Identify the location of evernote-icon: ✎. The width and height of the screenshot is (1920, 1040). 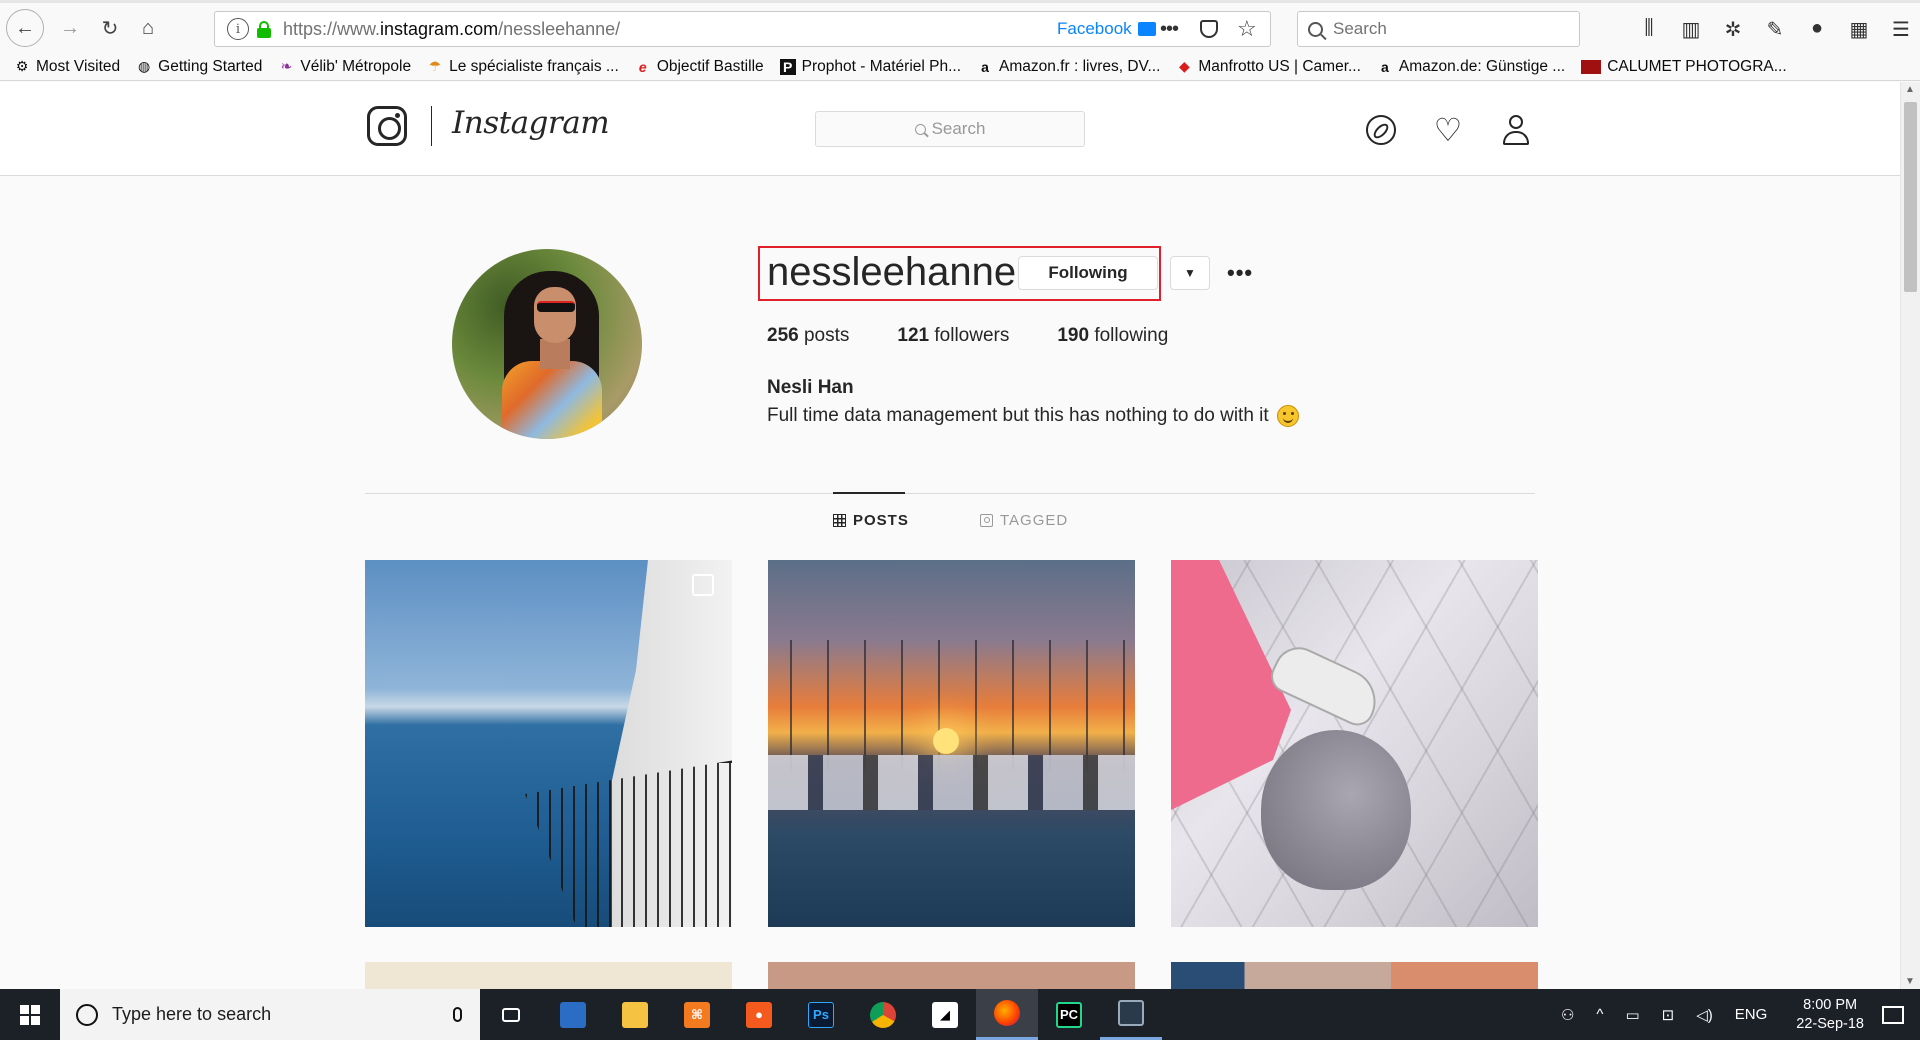
(1775, 29).